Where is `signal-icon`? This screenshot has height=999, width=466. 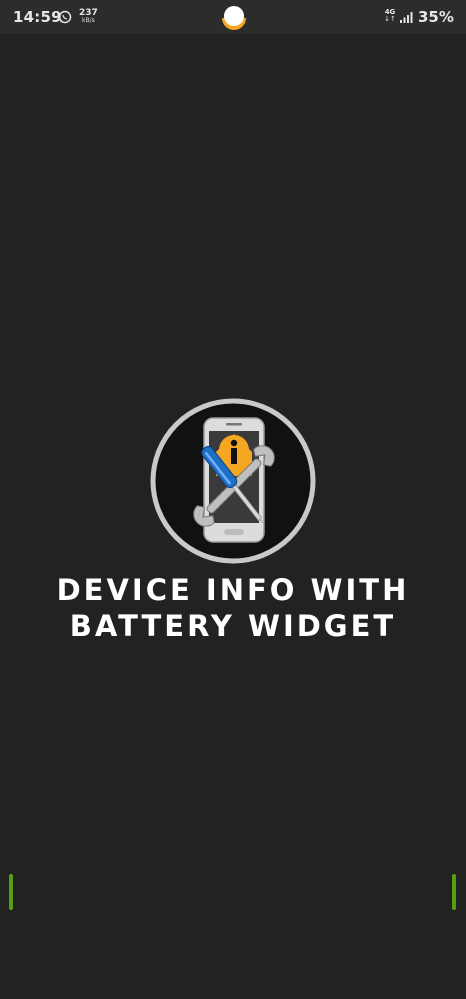
signal-icon is located at coordinates (406, 17).